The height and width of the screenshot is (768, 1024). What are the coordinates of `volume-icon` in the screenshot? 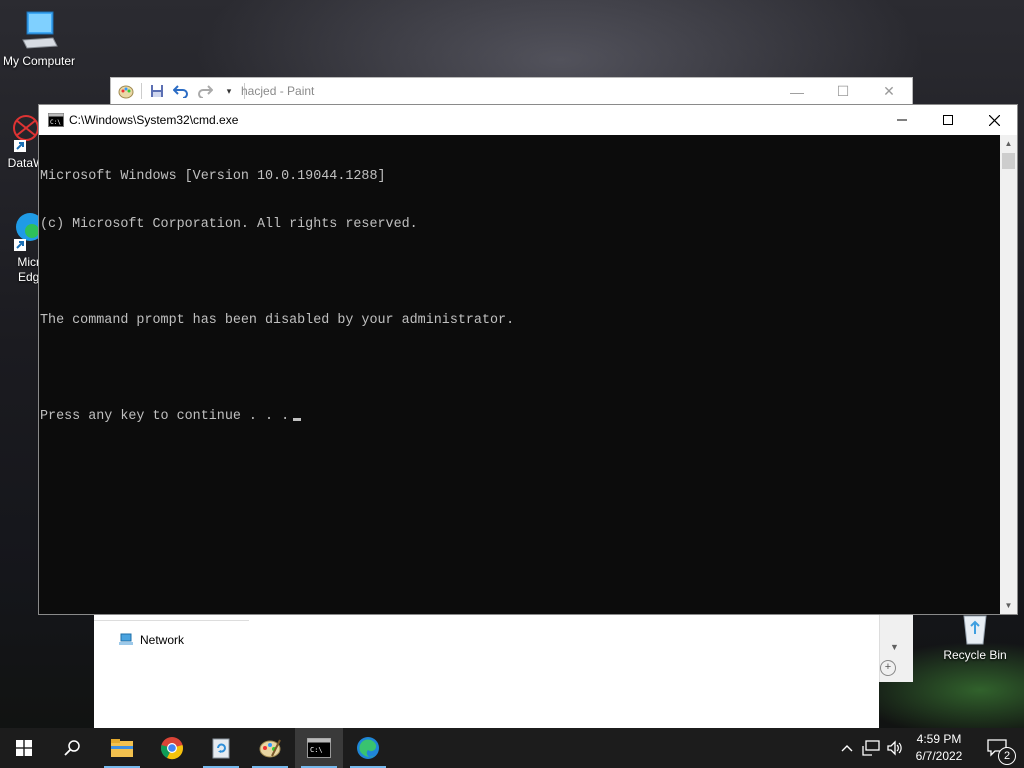 It's located at (895, 748).